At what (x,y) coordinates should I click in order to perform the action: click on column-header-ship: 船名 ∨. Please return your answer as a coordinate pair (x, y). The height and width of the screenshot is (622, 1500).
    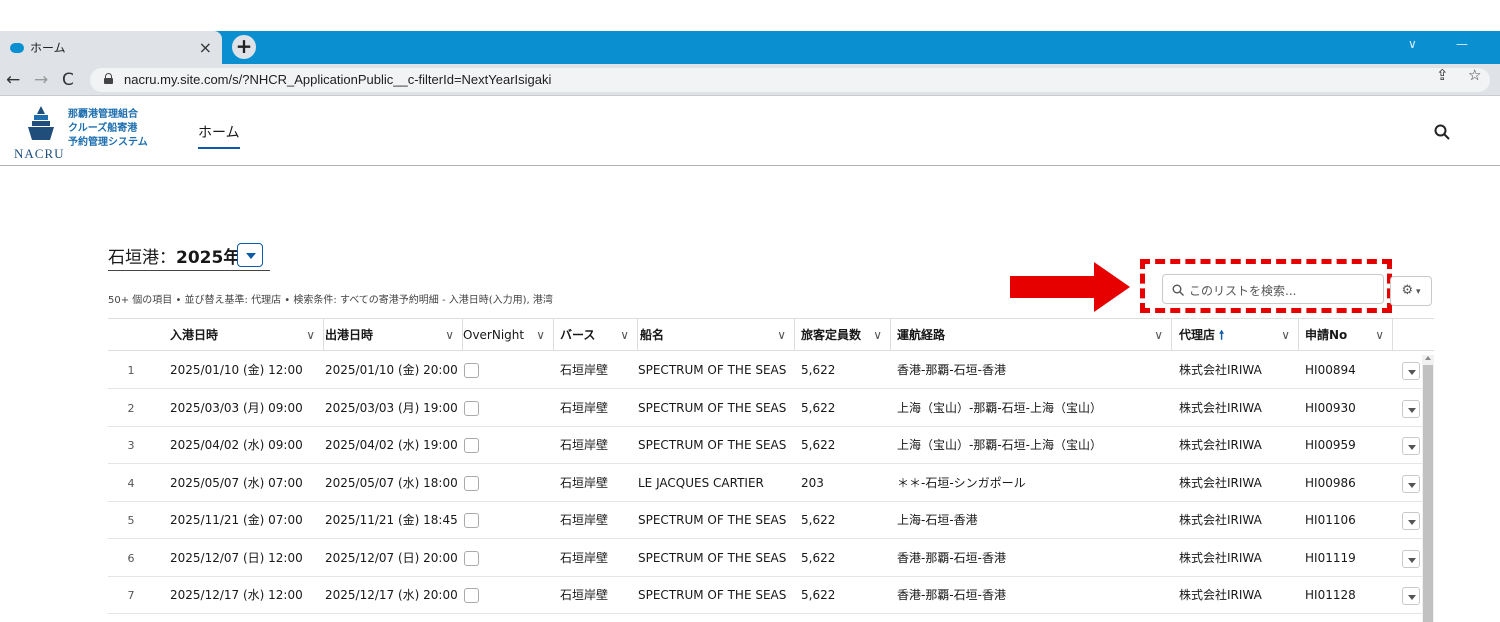
    Looking at the image, I should click on (713, 335).